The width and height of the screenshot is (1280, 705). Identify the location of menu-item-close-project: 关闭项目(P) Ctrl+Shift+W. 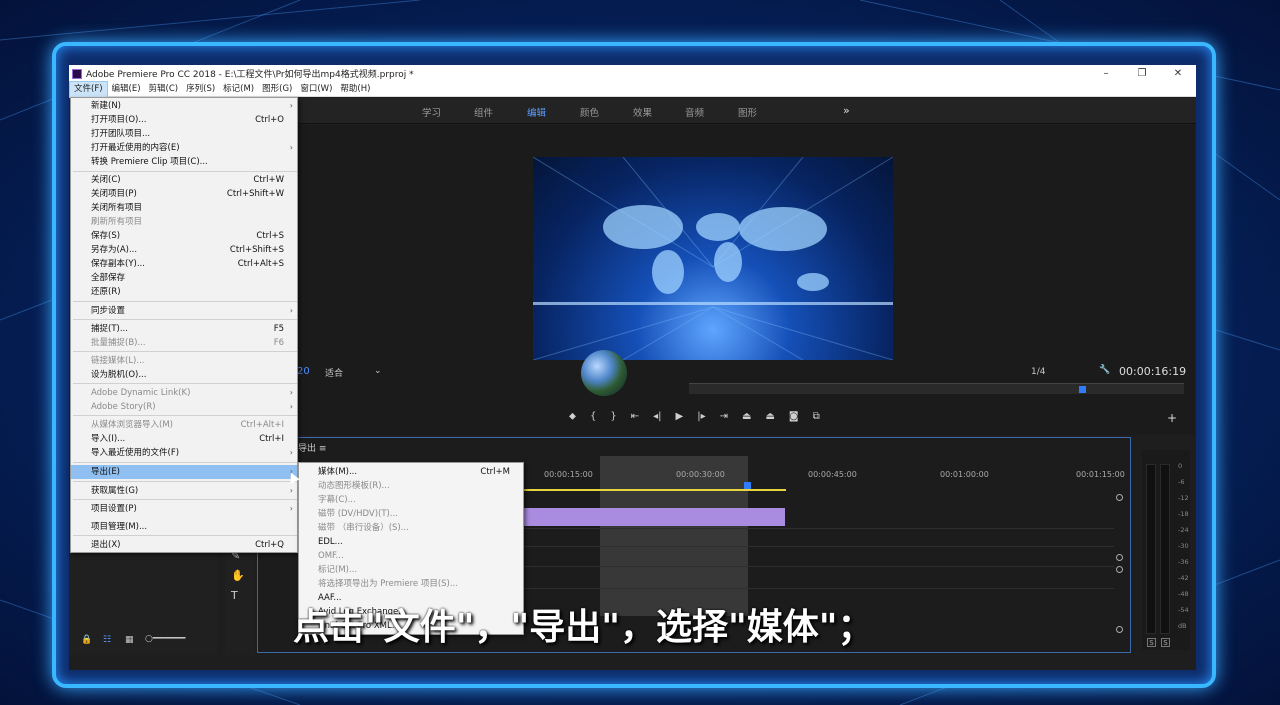
(184, 194).